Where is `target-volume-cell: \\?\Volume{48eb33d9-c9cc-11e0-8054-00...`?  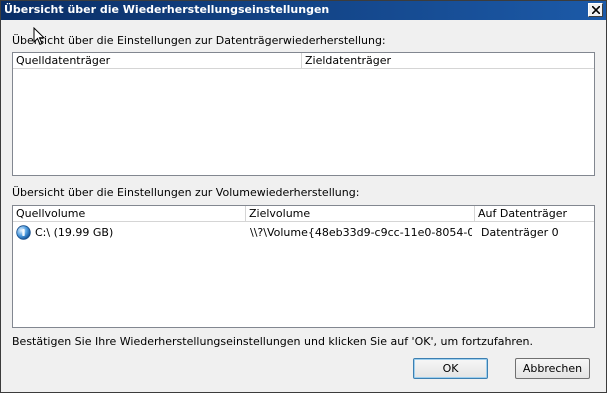
target-volume-cell: \\?\Volume{48eb33d9-c9cc-11e0-8054-00... is located at coordinates (361, 232).